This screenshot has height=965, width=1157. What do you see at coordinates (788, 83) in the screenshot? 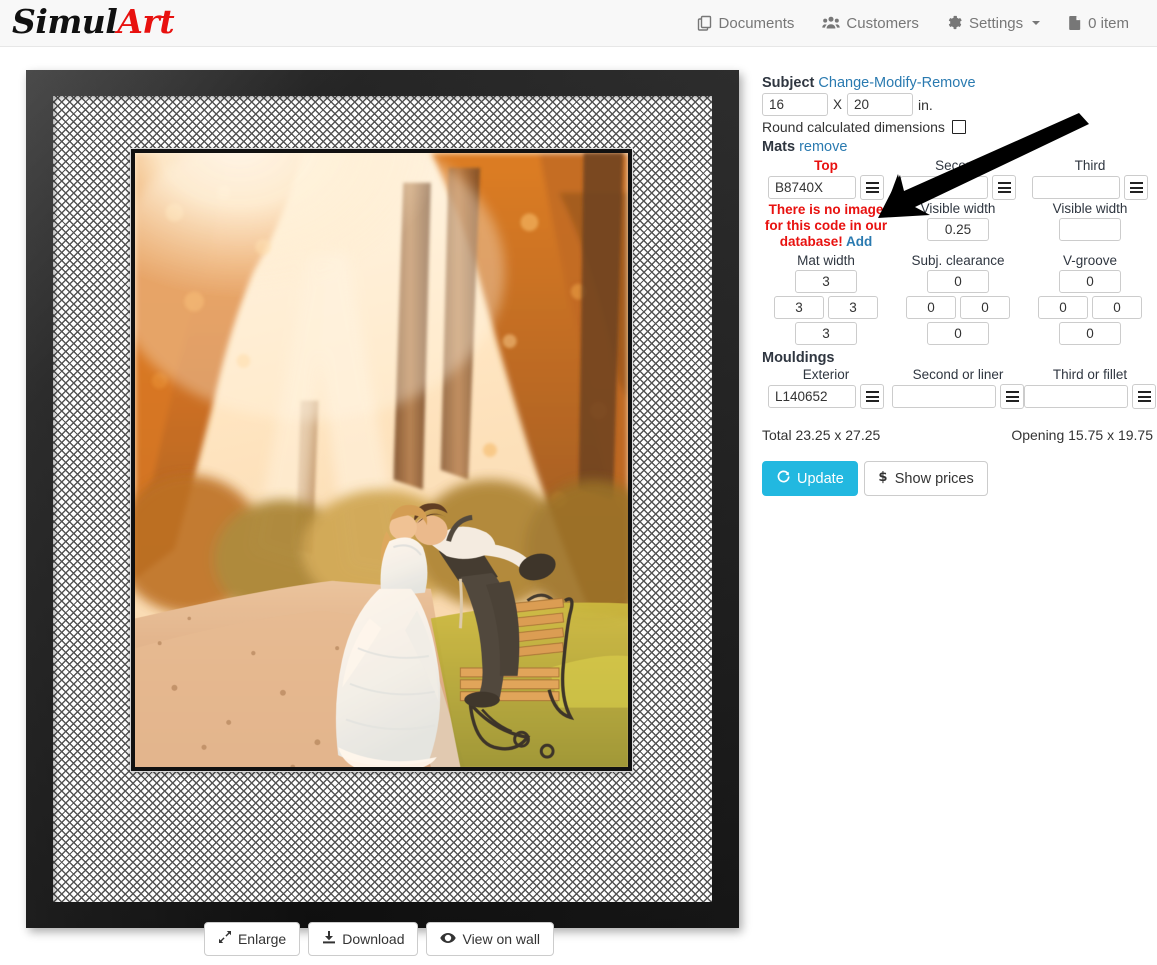
I see `subject-title: Subject` at bounding box center [788, 83].